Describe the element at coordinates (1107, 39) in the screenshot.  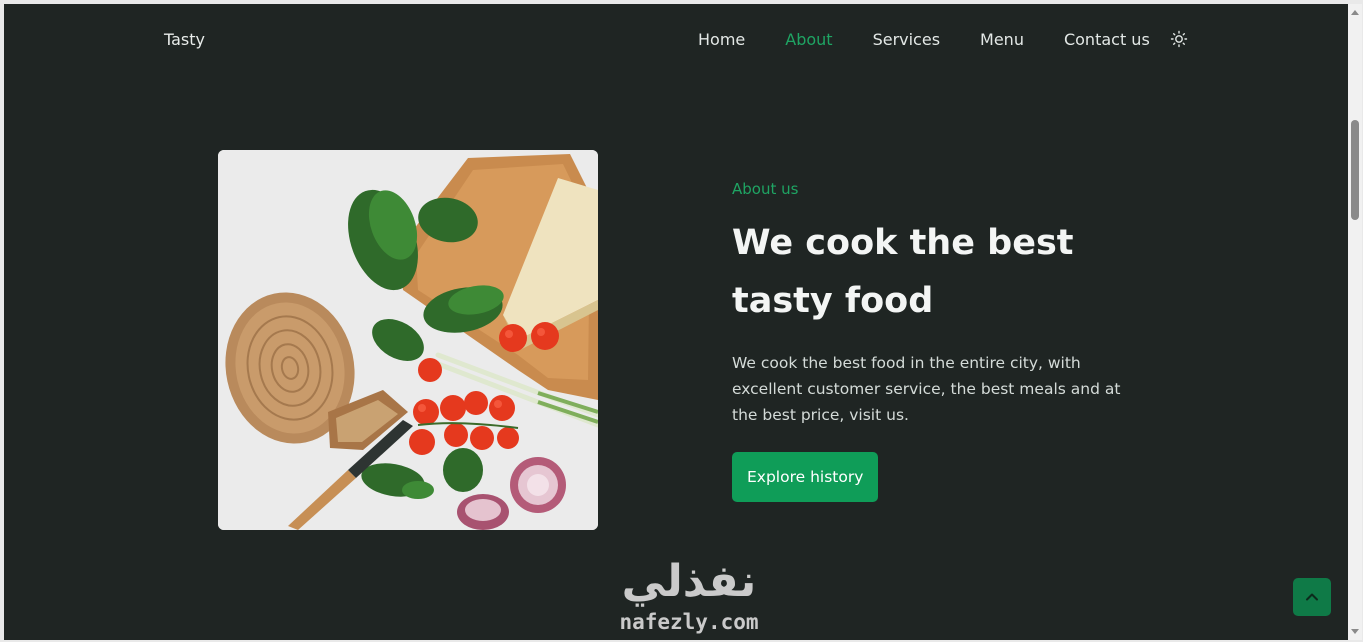
I see `nav-contact: Contact us` at that location.